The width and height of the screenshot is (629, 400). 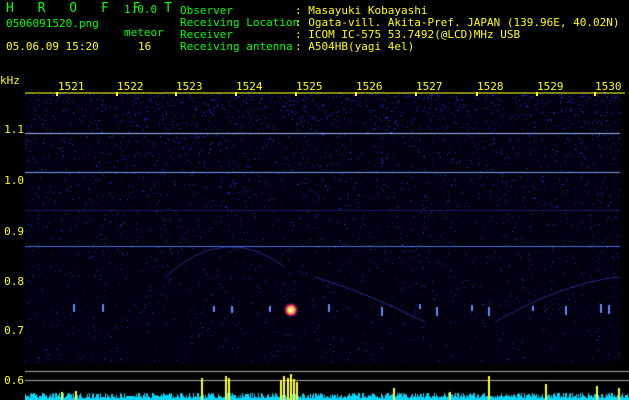 I want to click on y-tick-label: 1.0, so click(x=14, y=180).